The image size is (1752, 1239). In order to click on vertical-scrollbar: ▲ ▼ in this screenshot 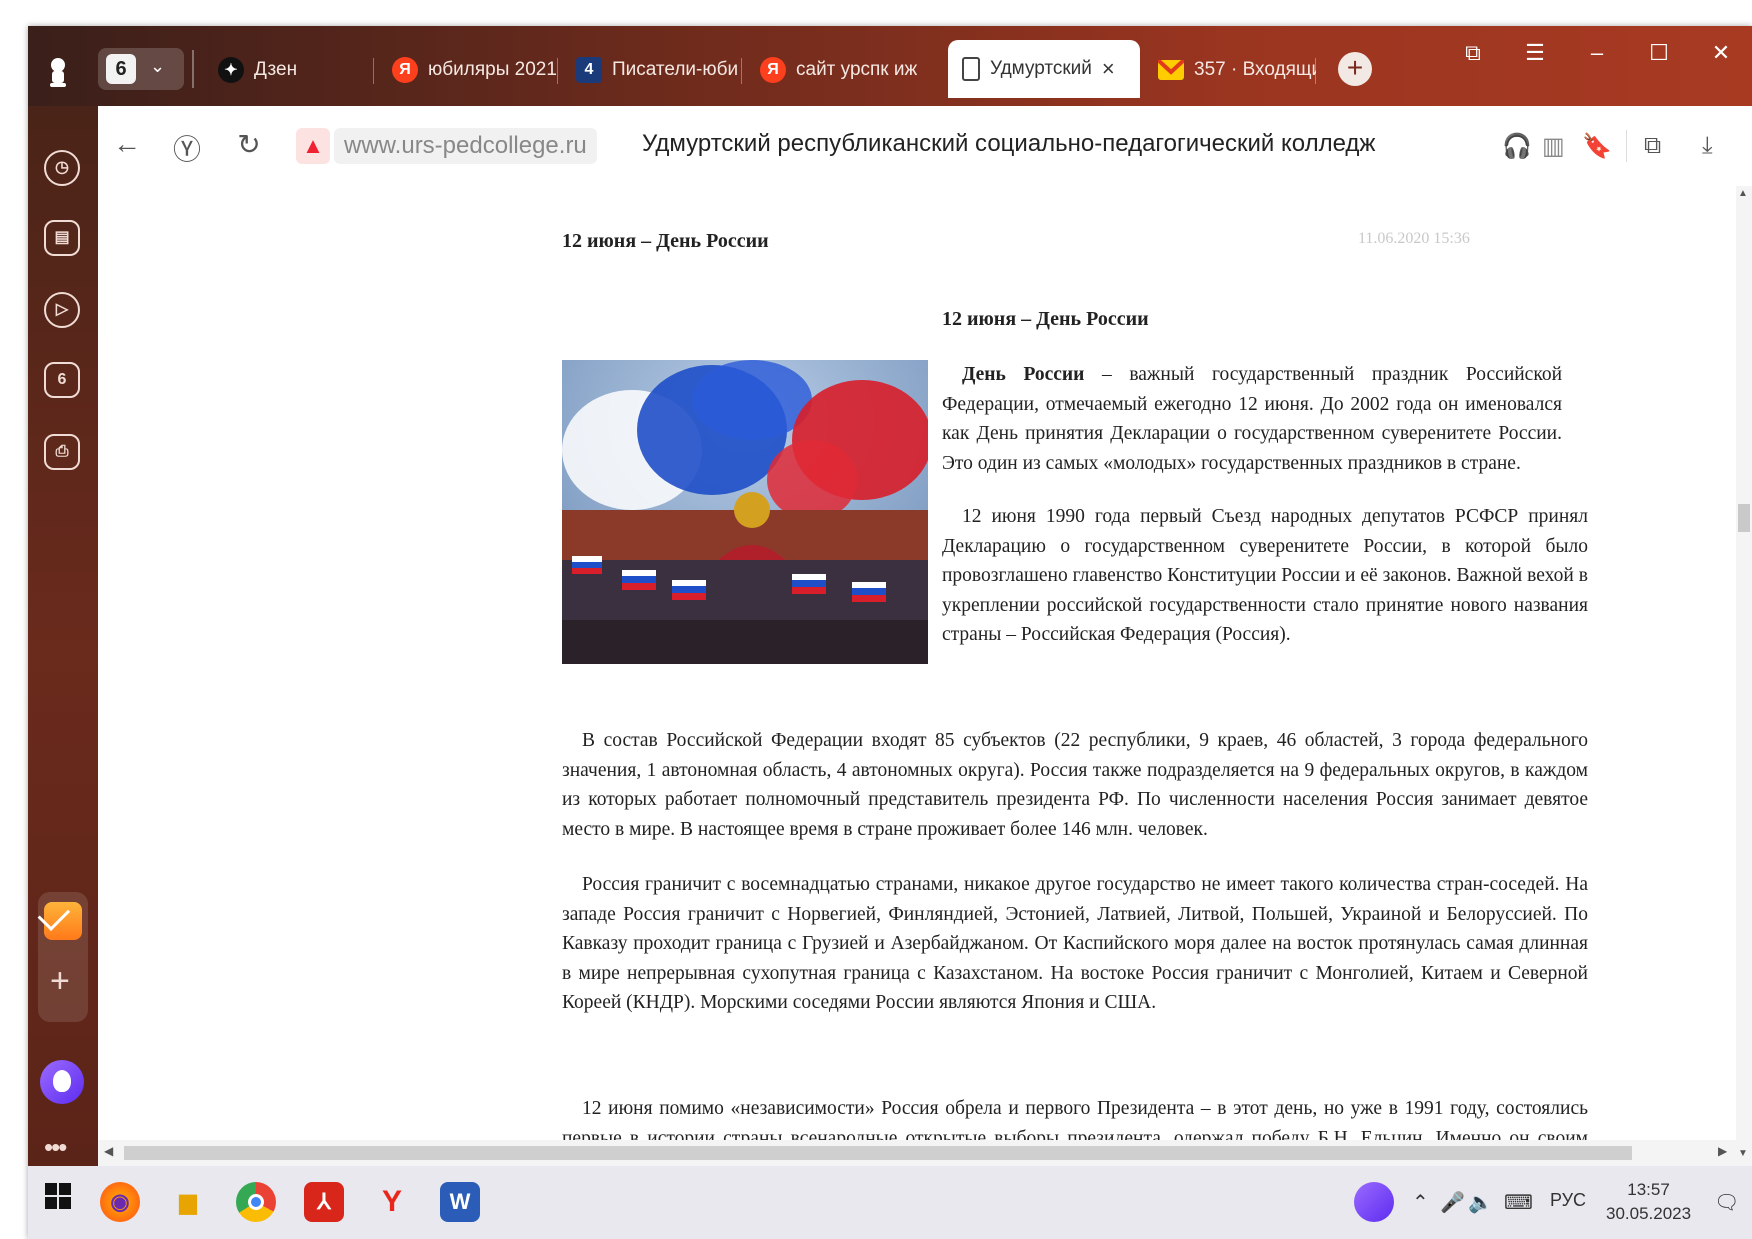, I will do `click(1744, 676)`.